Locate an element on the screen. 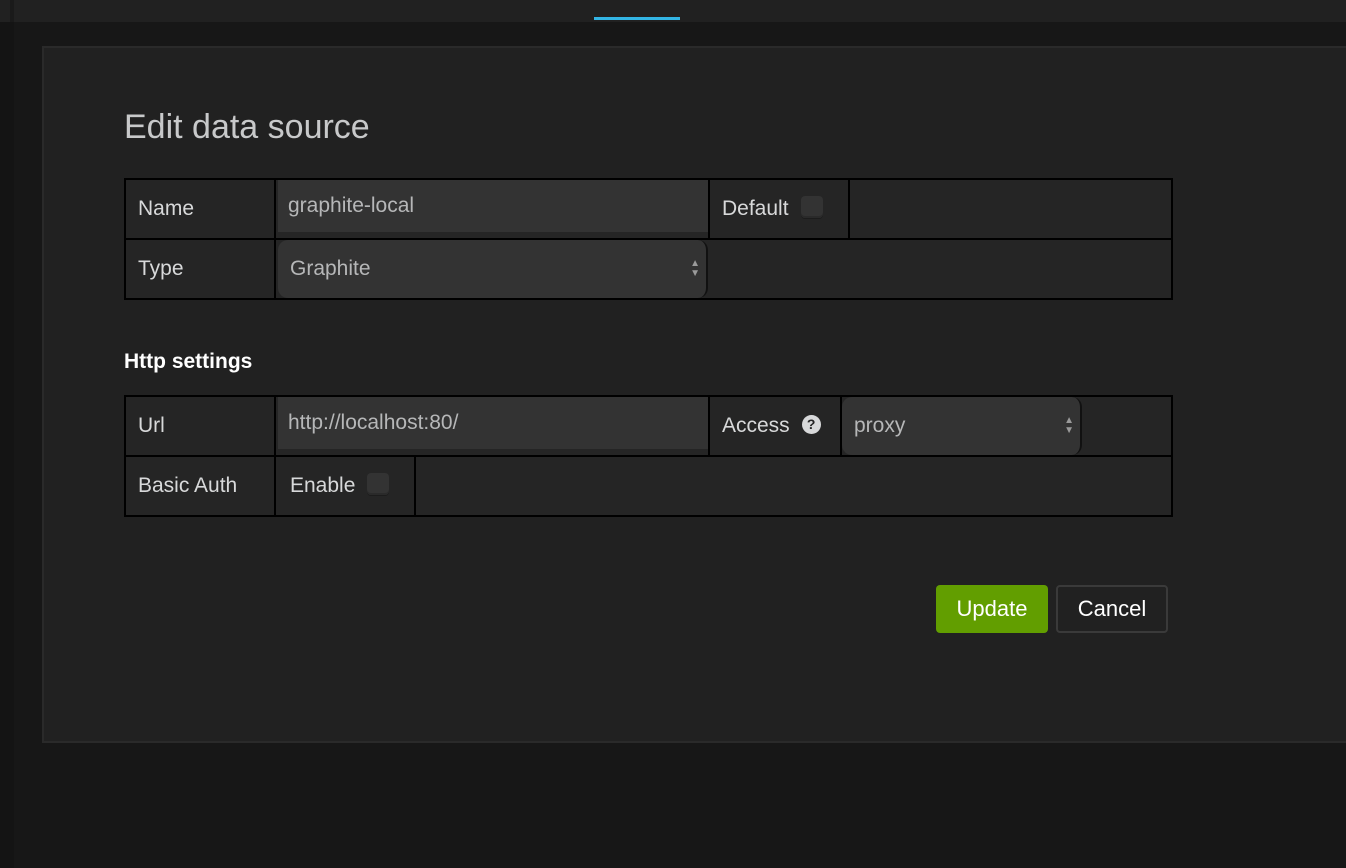 The image size is (1346, 868). sidebar-strip is located at coordinates (7, 445).